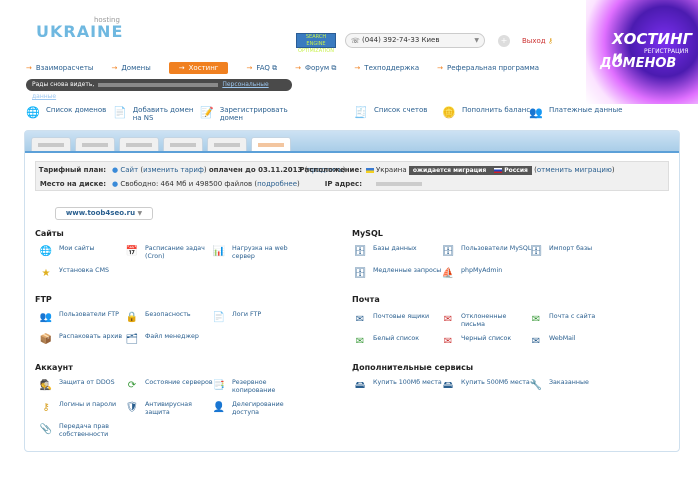 Image resolution: width=698 pixels, height=480 pixels. Describe the element at coordinates (67, 252) in the screenshot. I see `item-my-sites: 🌐 Мои сайты` at that location.